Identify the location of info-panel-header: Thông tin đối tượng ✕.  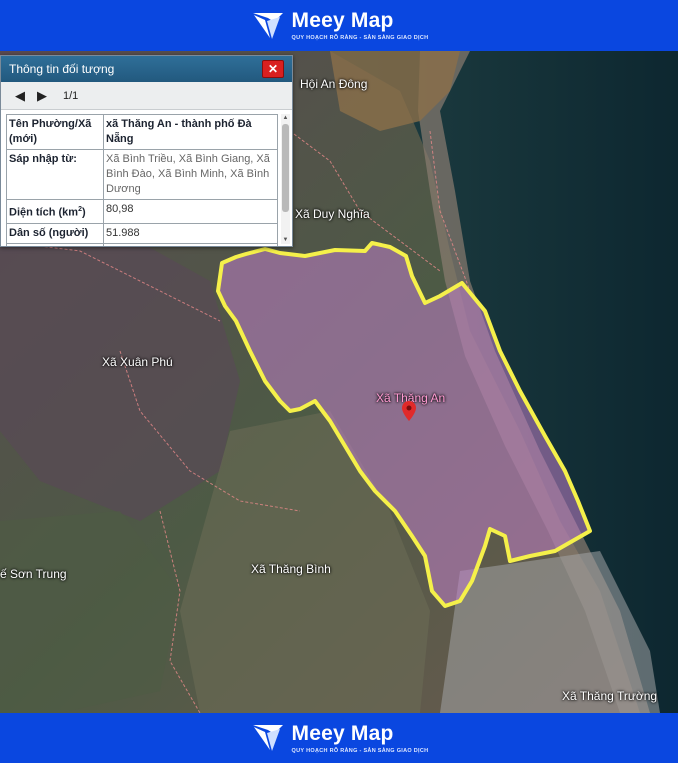
(146, 69).